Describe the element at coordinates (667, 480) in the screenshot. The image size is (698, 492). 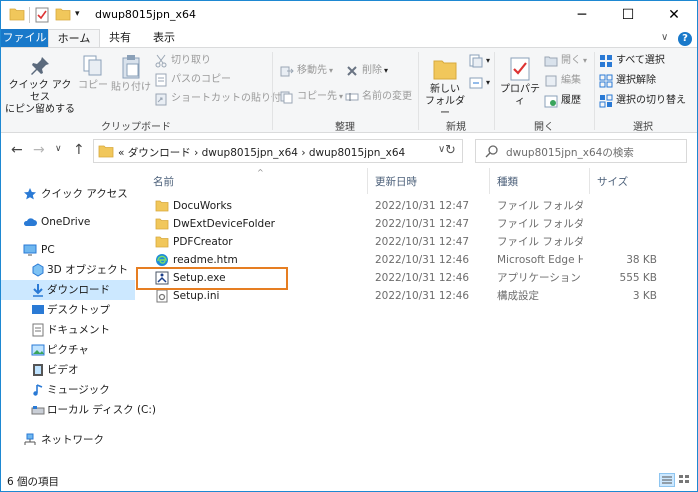
I see `details-view-icon` at that location.